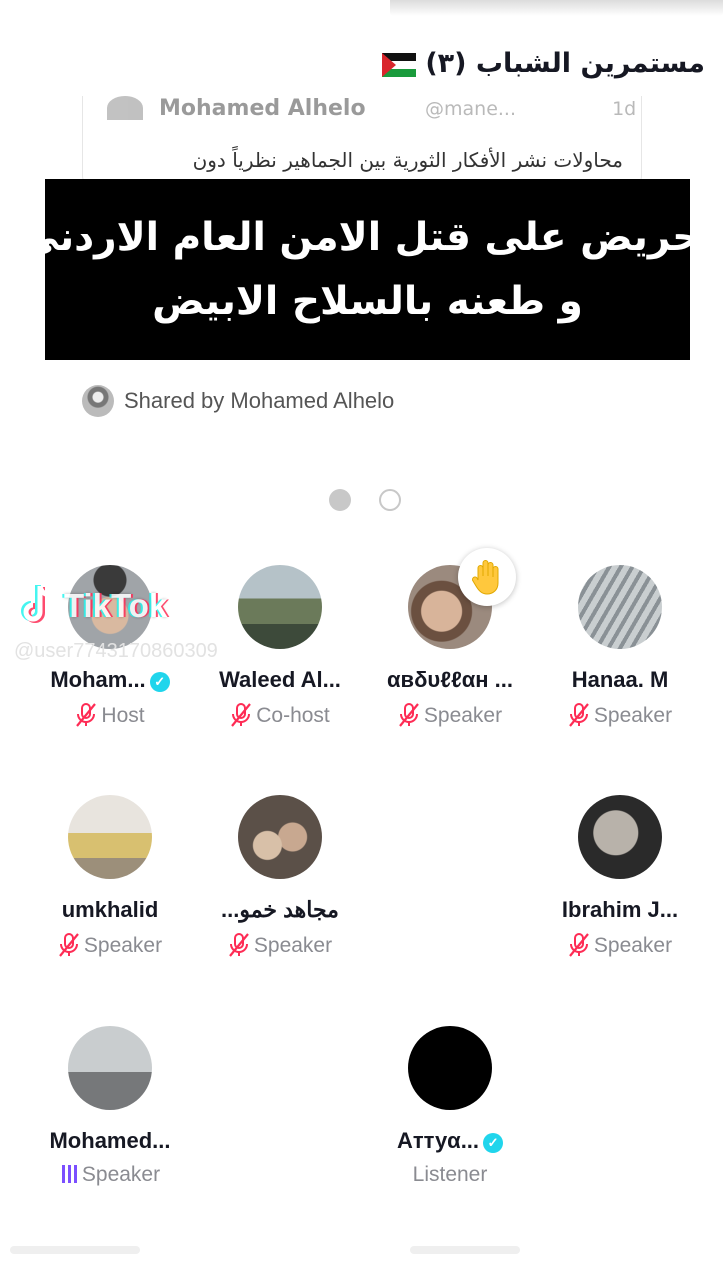 This screenshot has width=723, height=1281. Describe the element at coordinates (110, 909) in the screenshot. I see `participant-name: umkhalid` at that location.